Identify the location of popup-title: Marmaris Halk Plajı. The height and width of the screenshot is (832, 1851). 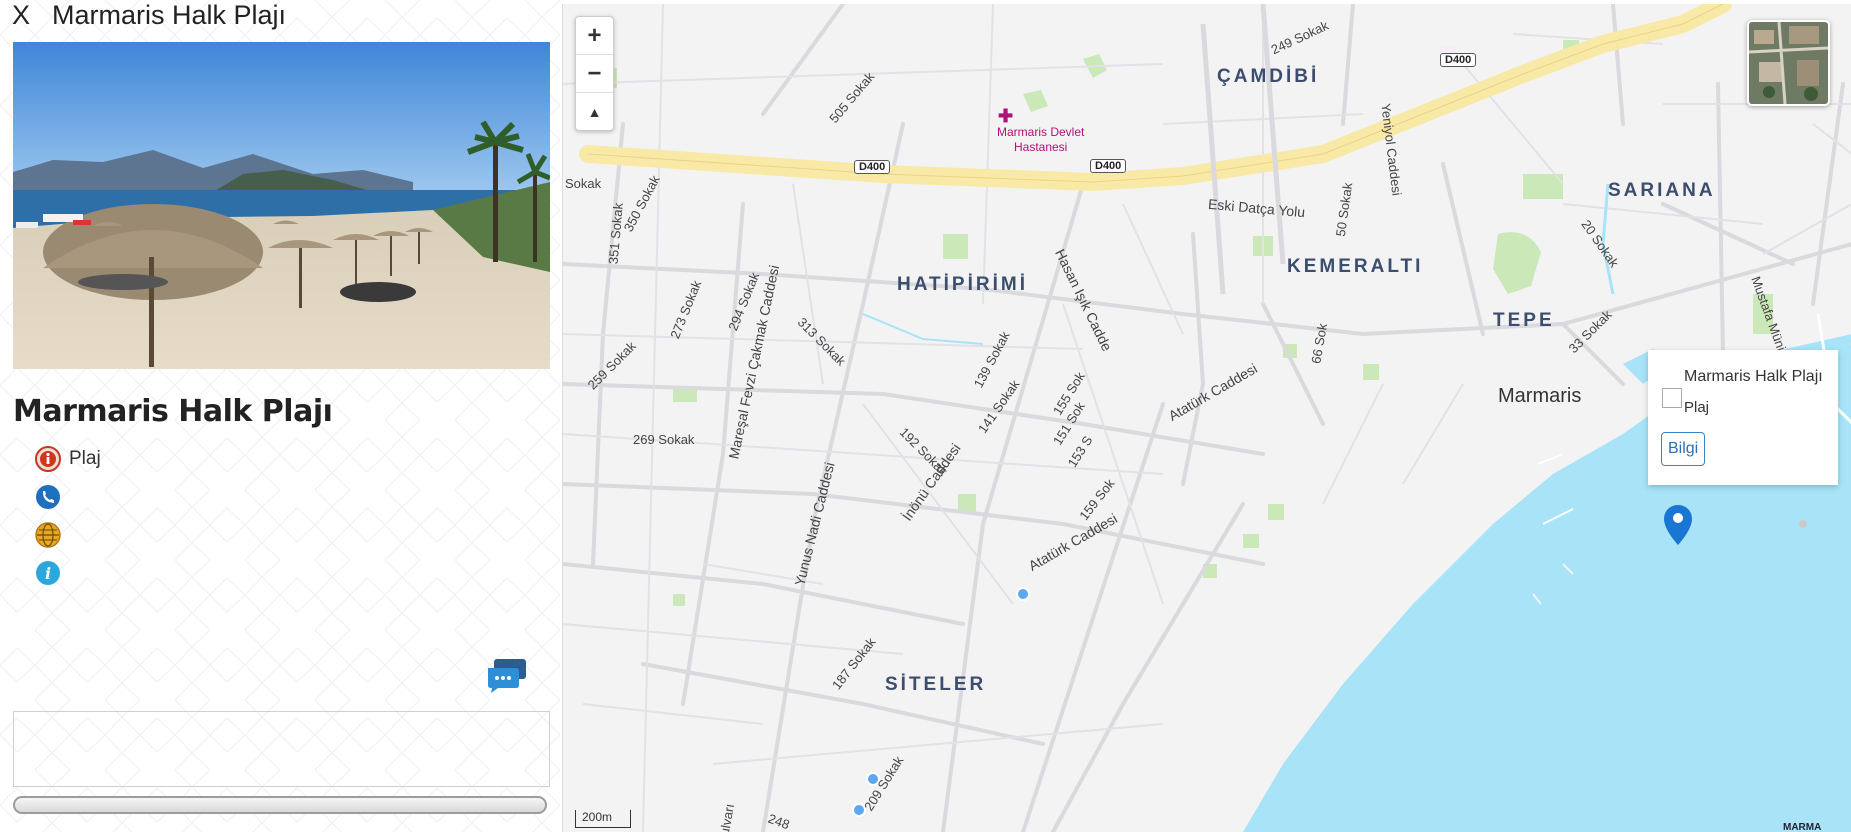
(1753, 376).